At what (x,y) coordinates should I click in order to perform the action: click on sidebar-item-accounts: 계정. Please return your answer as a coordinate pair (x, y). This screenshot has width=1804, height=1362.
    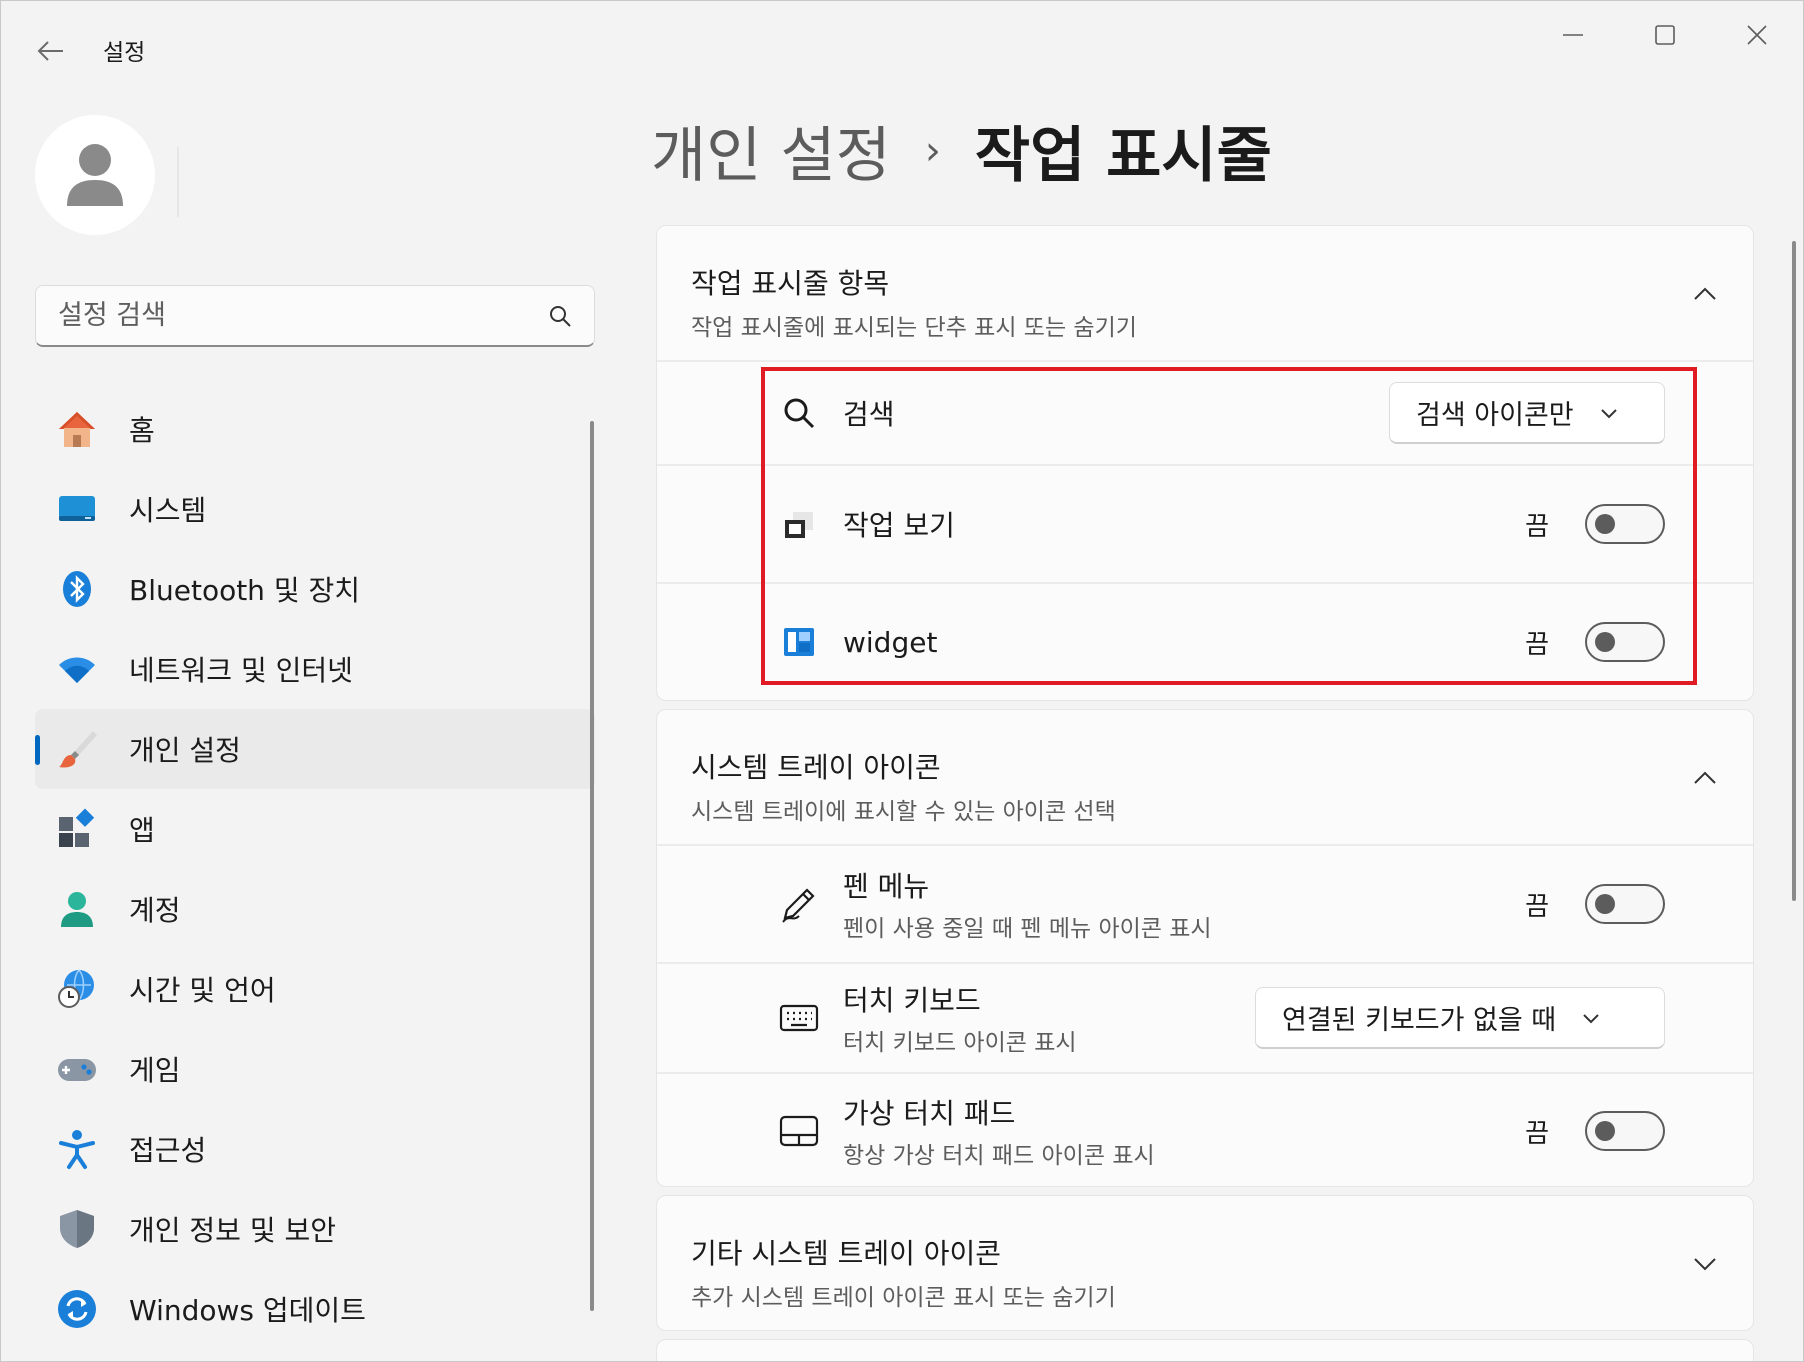
    Looking at the image, I should click on (315, 909).